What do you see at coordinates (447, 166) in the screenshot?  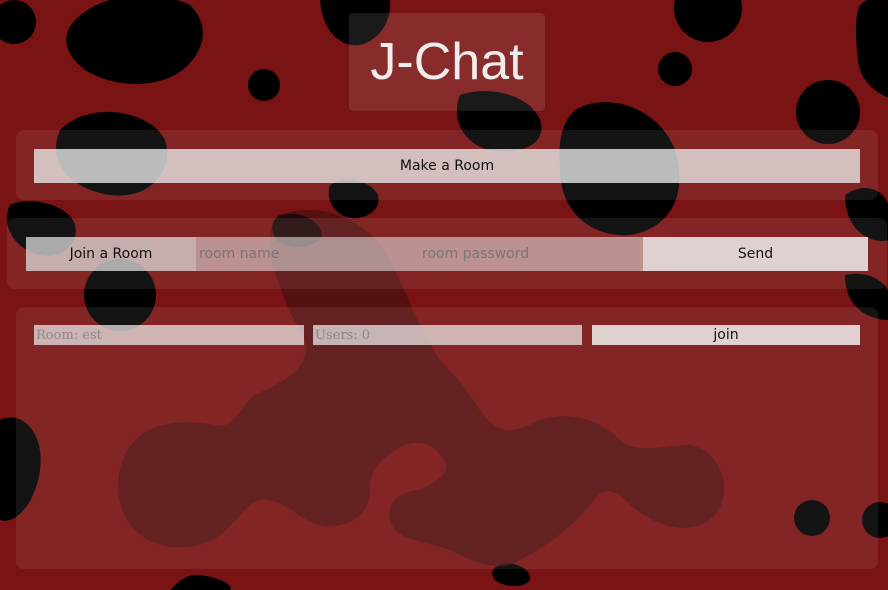 I see `make-room-button: Make a Room` at bounding box center [447, 166].